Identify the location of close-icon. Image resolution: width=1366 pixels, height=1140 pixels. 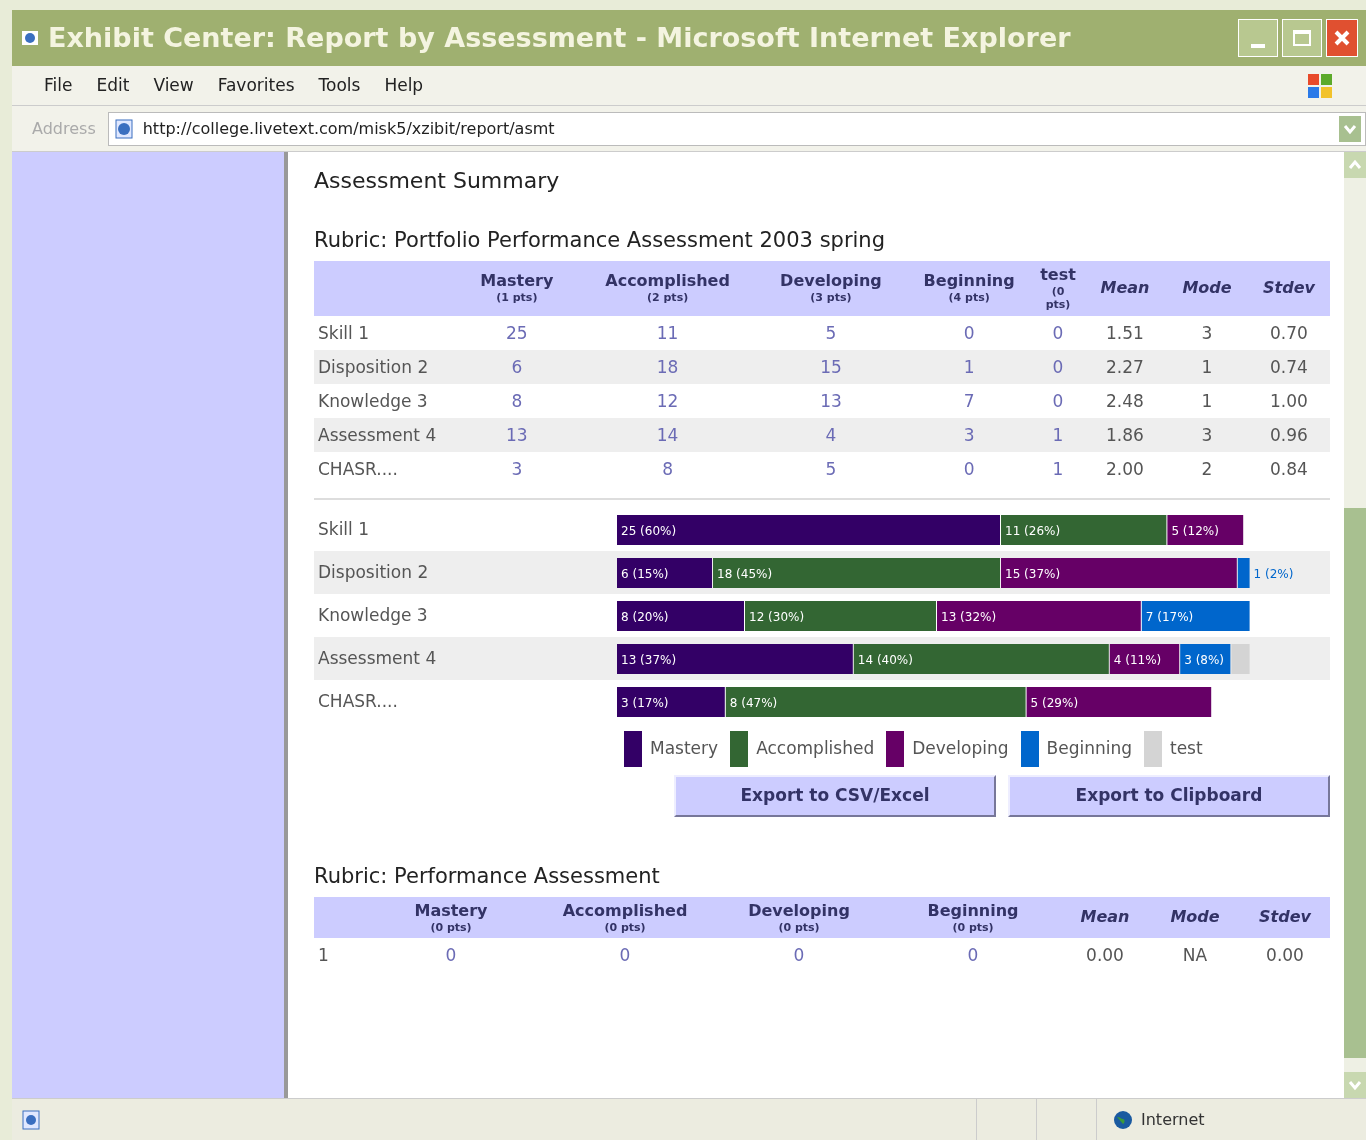
(1342, 38).